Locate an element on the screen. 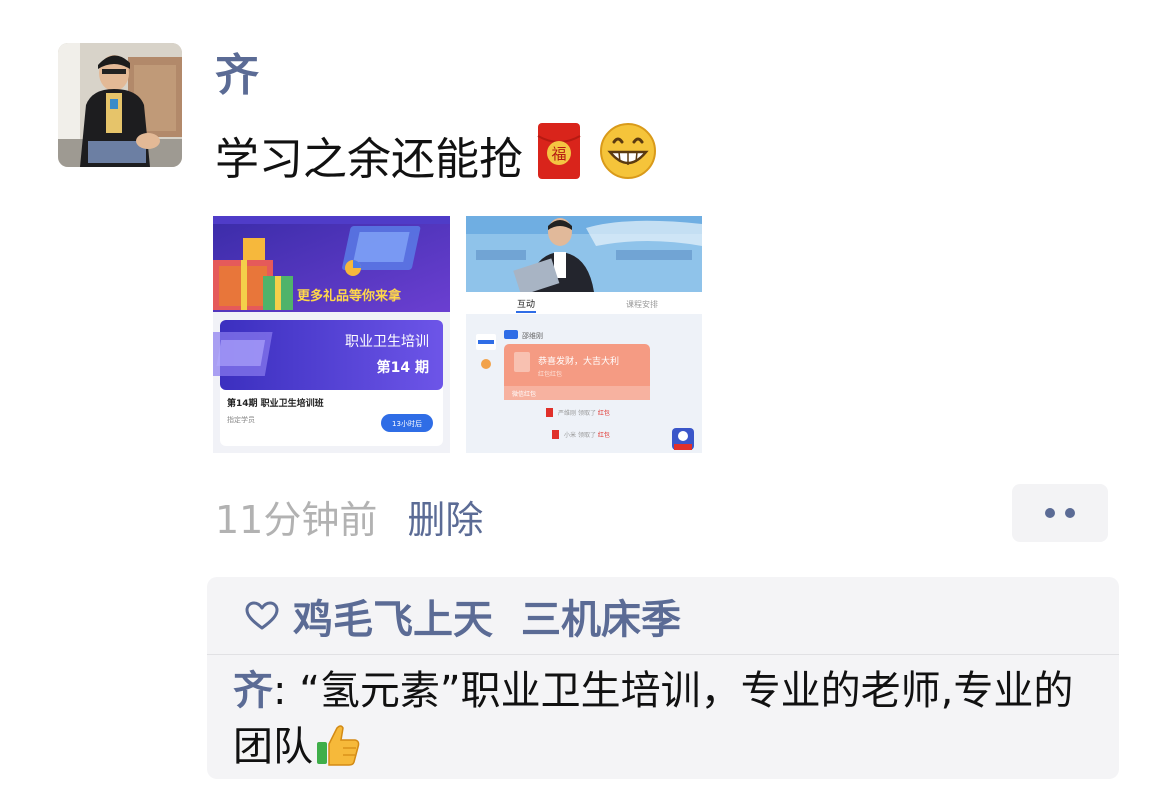  grinning-face-icon is located at coordinates (628, 159).